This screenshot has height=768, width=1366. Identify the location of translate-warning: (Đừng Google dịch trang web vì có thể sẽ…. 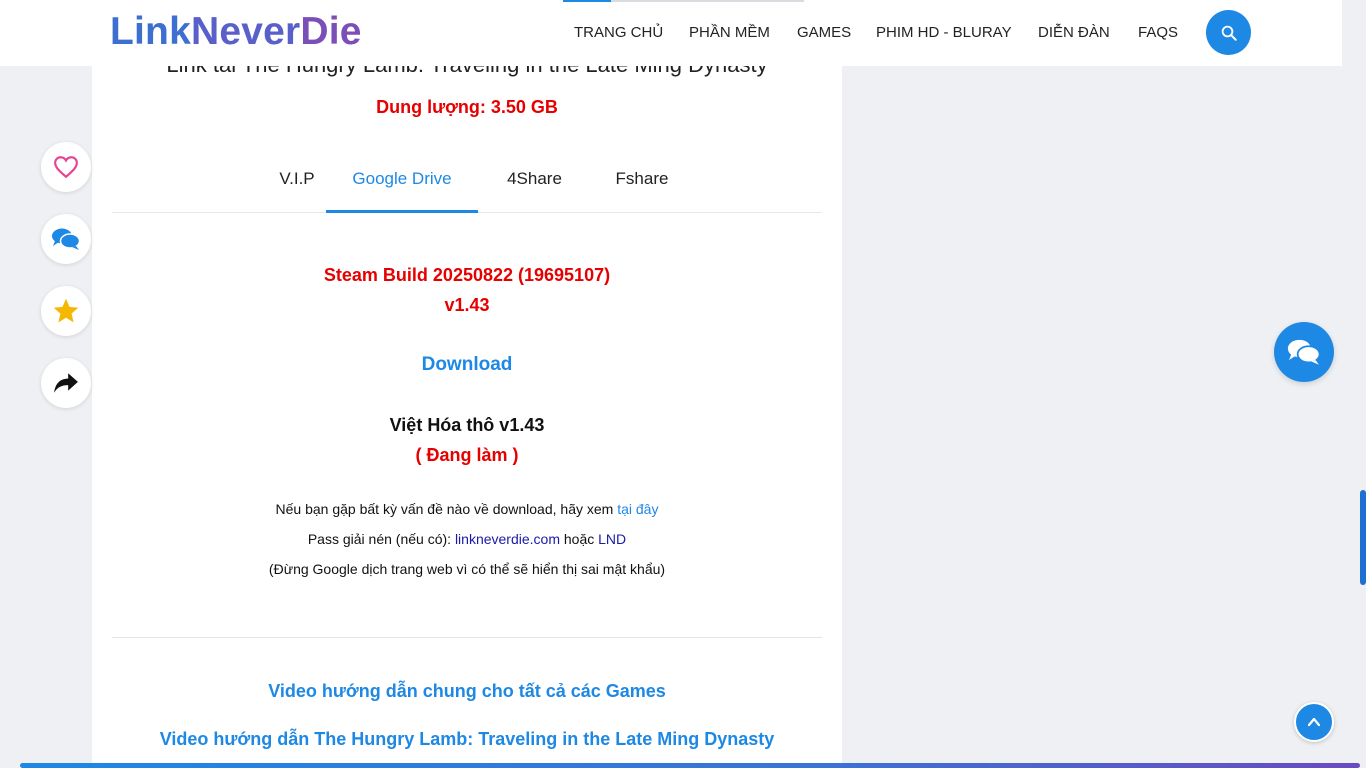
(467, 569).